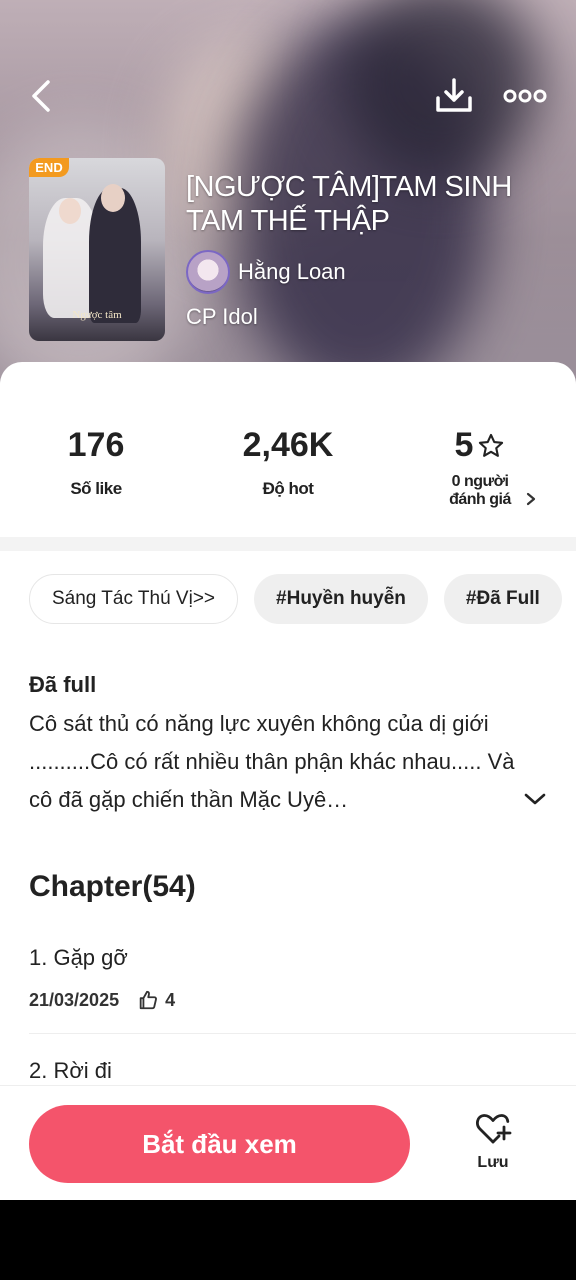 The height and width of the screenshot is (1280, 576). I want to click on chapter-date: 21/03/2025, so click(74, 999).